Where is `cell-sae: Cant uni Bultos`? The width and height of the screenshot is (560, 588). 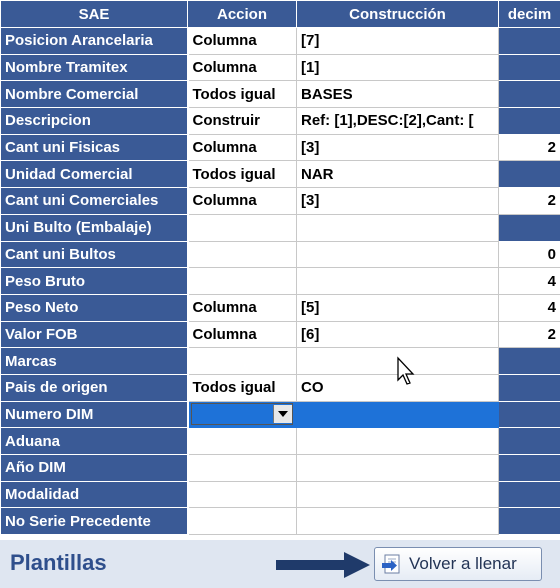
cell-sae: Cant uni Bultos is located at coordinates (94, 254).